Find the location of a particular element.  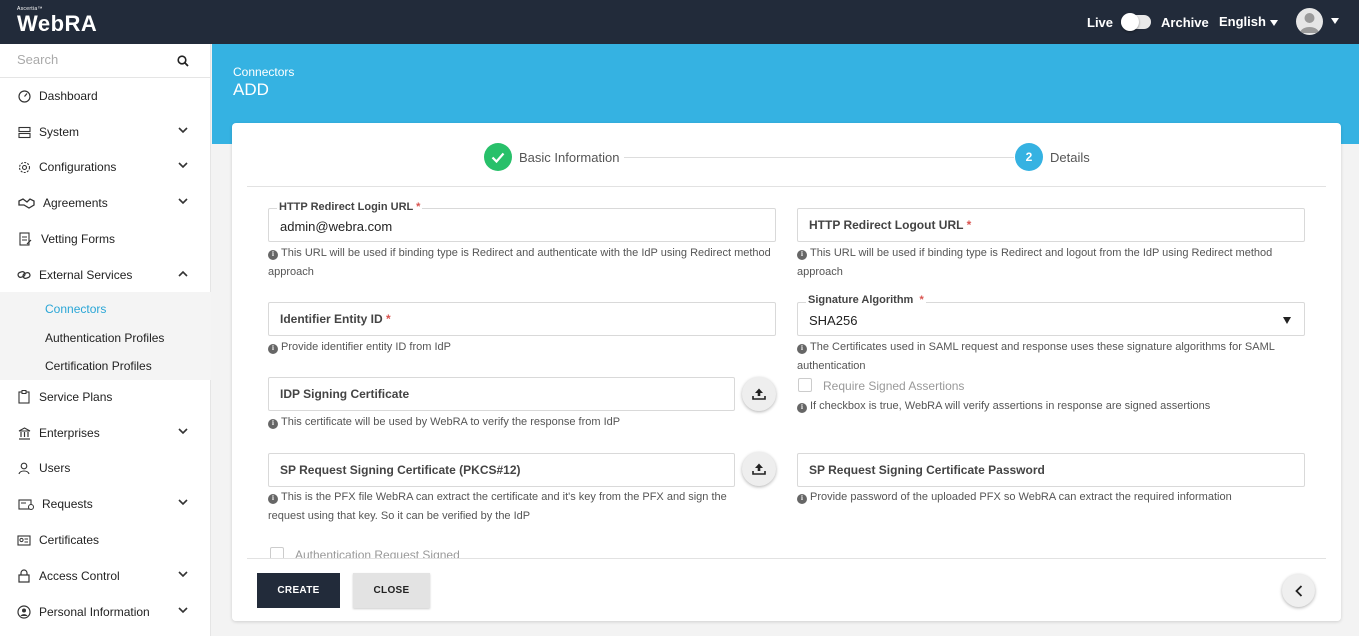

require-signed-assertions-checkbox is located at coordinates (805, 385).